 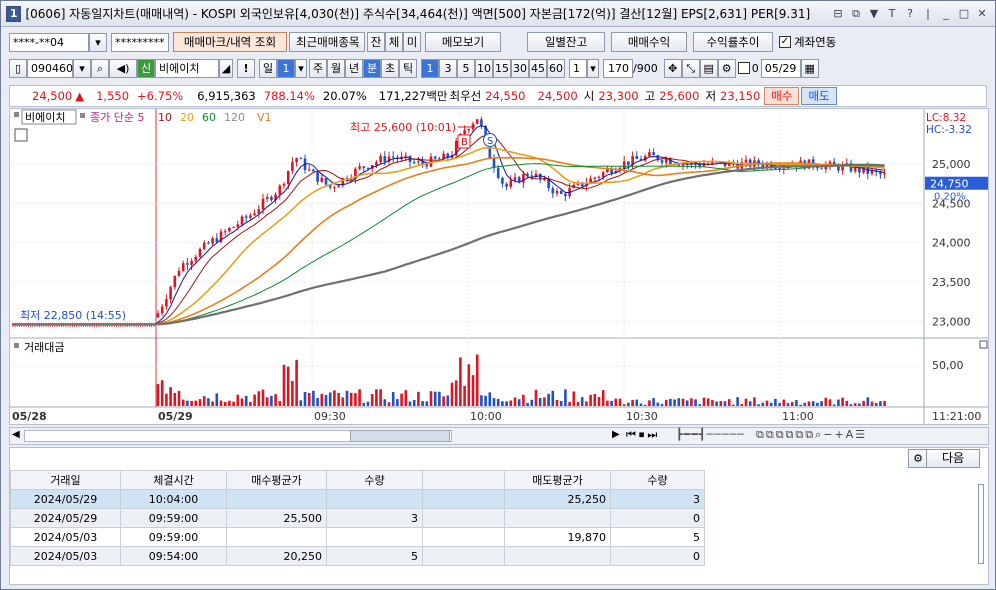 What do you see at coordinates (394, 42) in the screenshot?
I see `executed-button: 체` at bounding box center [394, 42].